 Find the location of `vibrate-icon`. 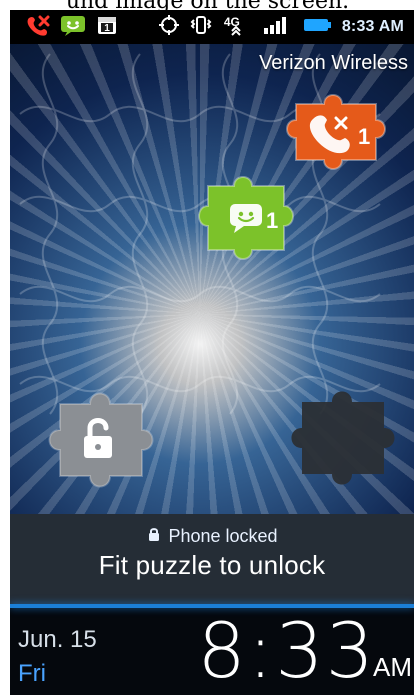

vibrate-icon is located at coordinates (201, 27).